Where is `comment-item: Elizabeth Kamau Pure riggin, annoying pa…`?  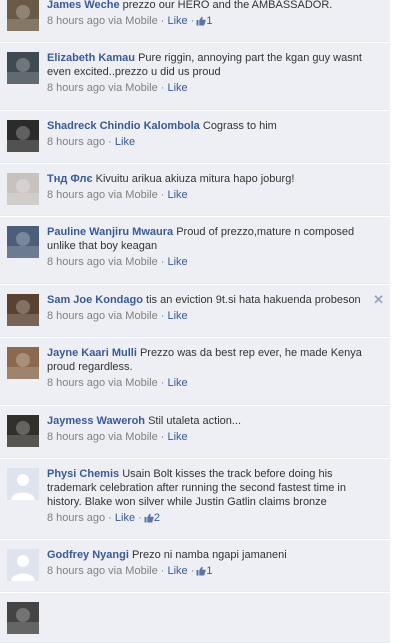 comment-item: Elizabeth Kamau Pure riggin, annoying pa… is located at coordinates (195, 76).